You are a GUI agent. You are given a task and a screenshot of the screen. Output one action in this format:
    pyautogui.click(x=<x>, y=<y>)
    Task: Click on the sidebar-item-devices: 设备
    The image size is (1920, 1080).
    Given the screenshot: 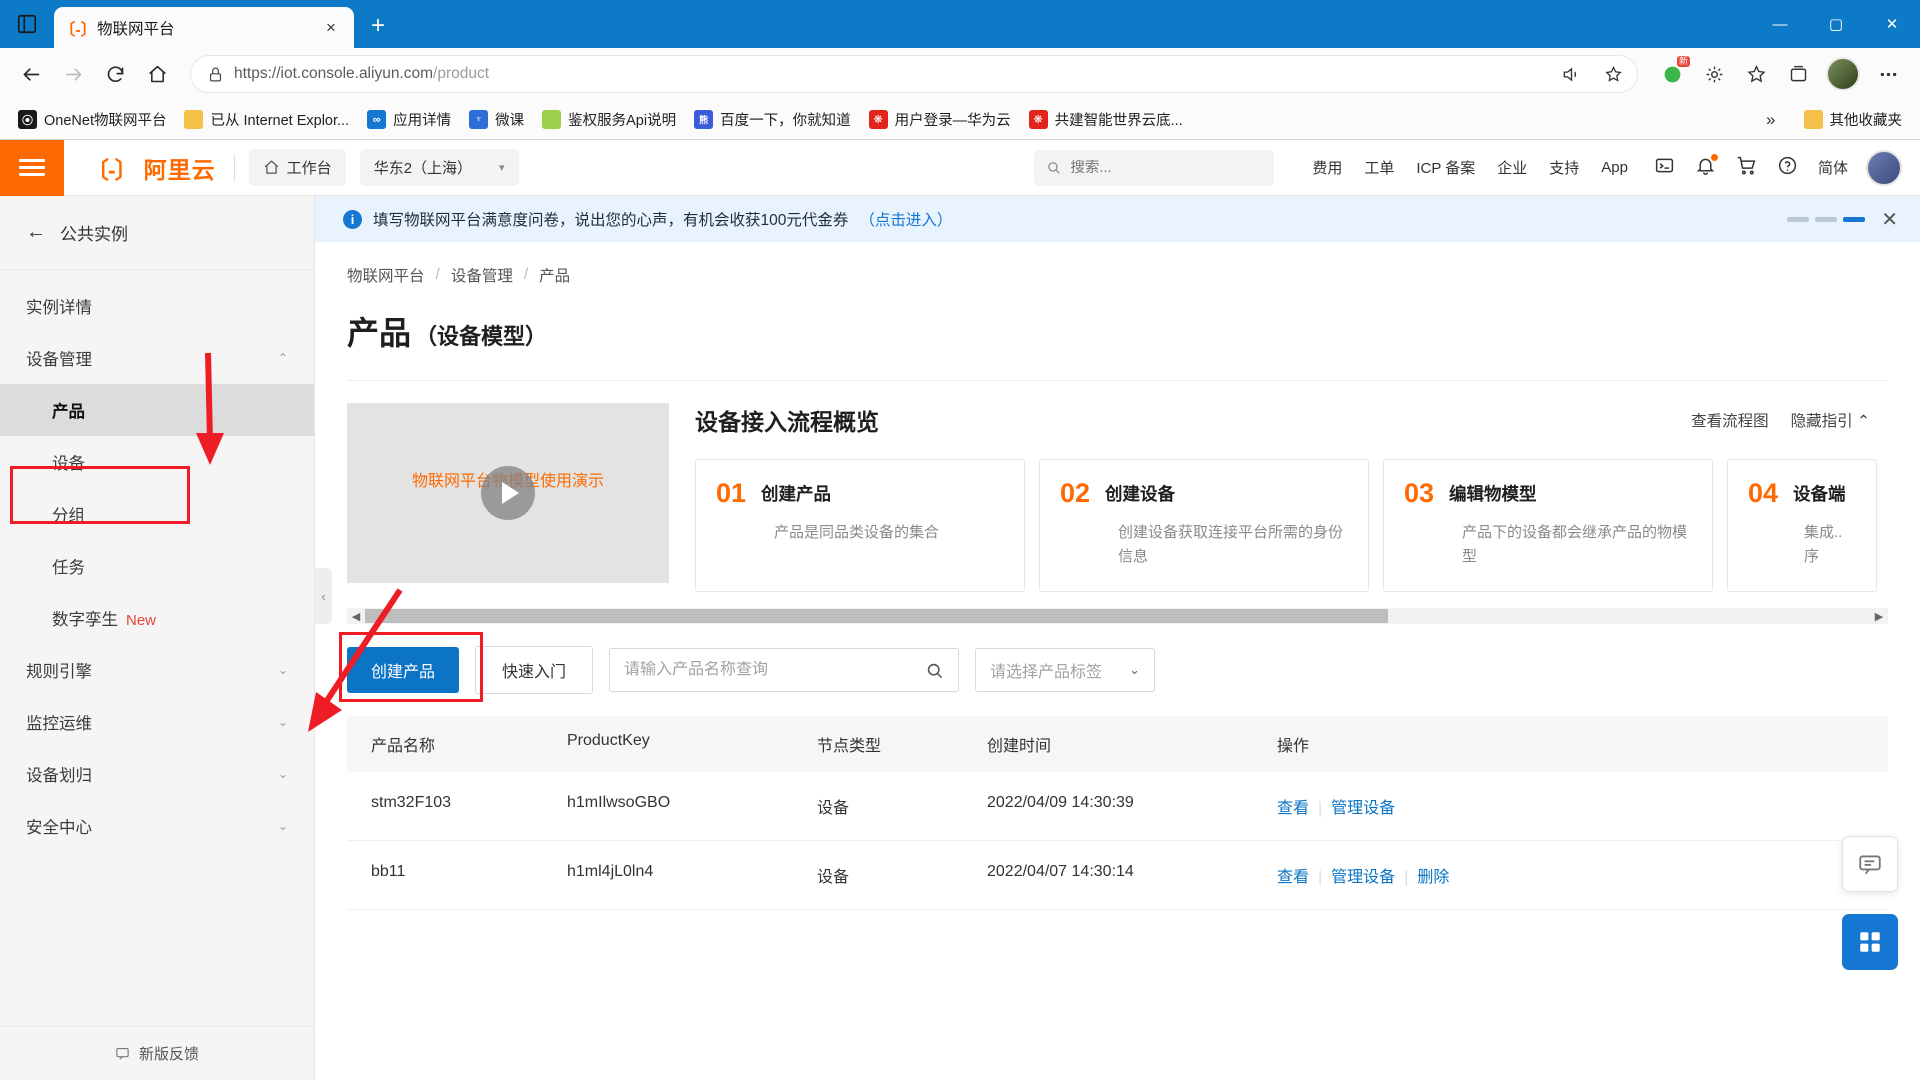 What is the action you would take?
    pyautogui.click(x=157, y=462)
    